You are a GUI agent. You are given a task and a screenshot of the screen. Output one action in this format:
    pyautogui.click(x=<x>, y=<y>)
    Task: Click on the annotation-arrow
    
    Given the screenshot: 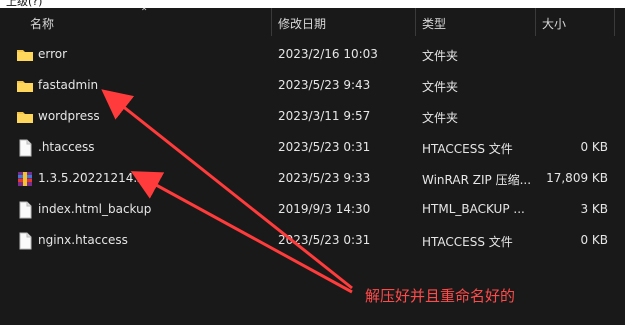 What is the action you would take?
    pyautogui.click(x=241, y=232)
    